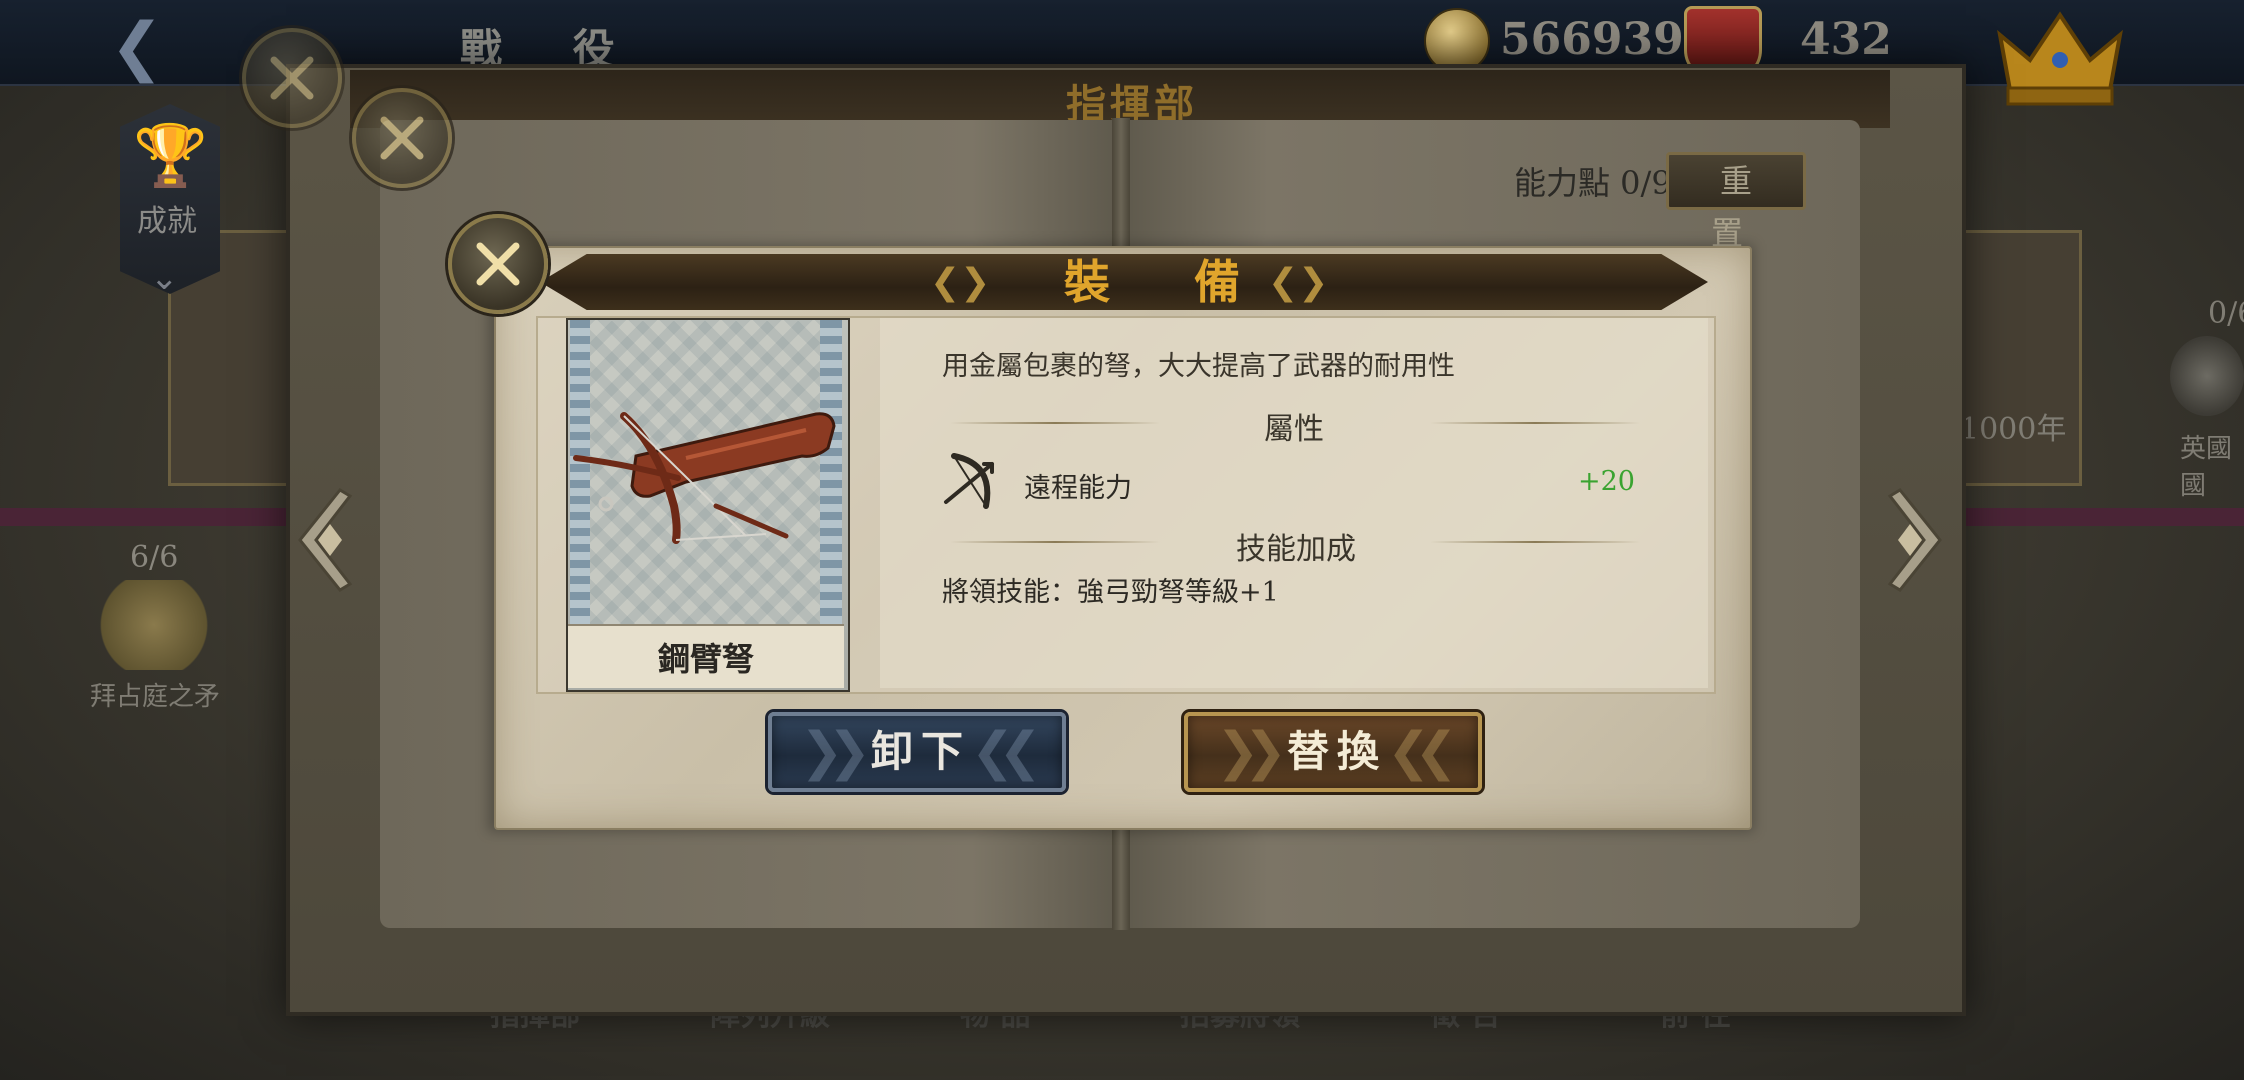  What do you see at coordinates (1294, 429) in the screenshot?
I see `attributes-title: 屬性` at bounding box center [1294, 429].